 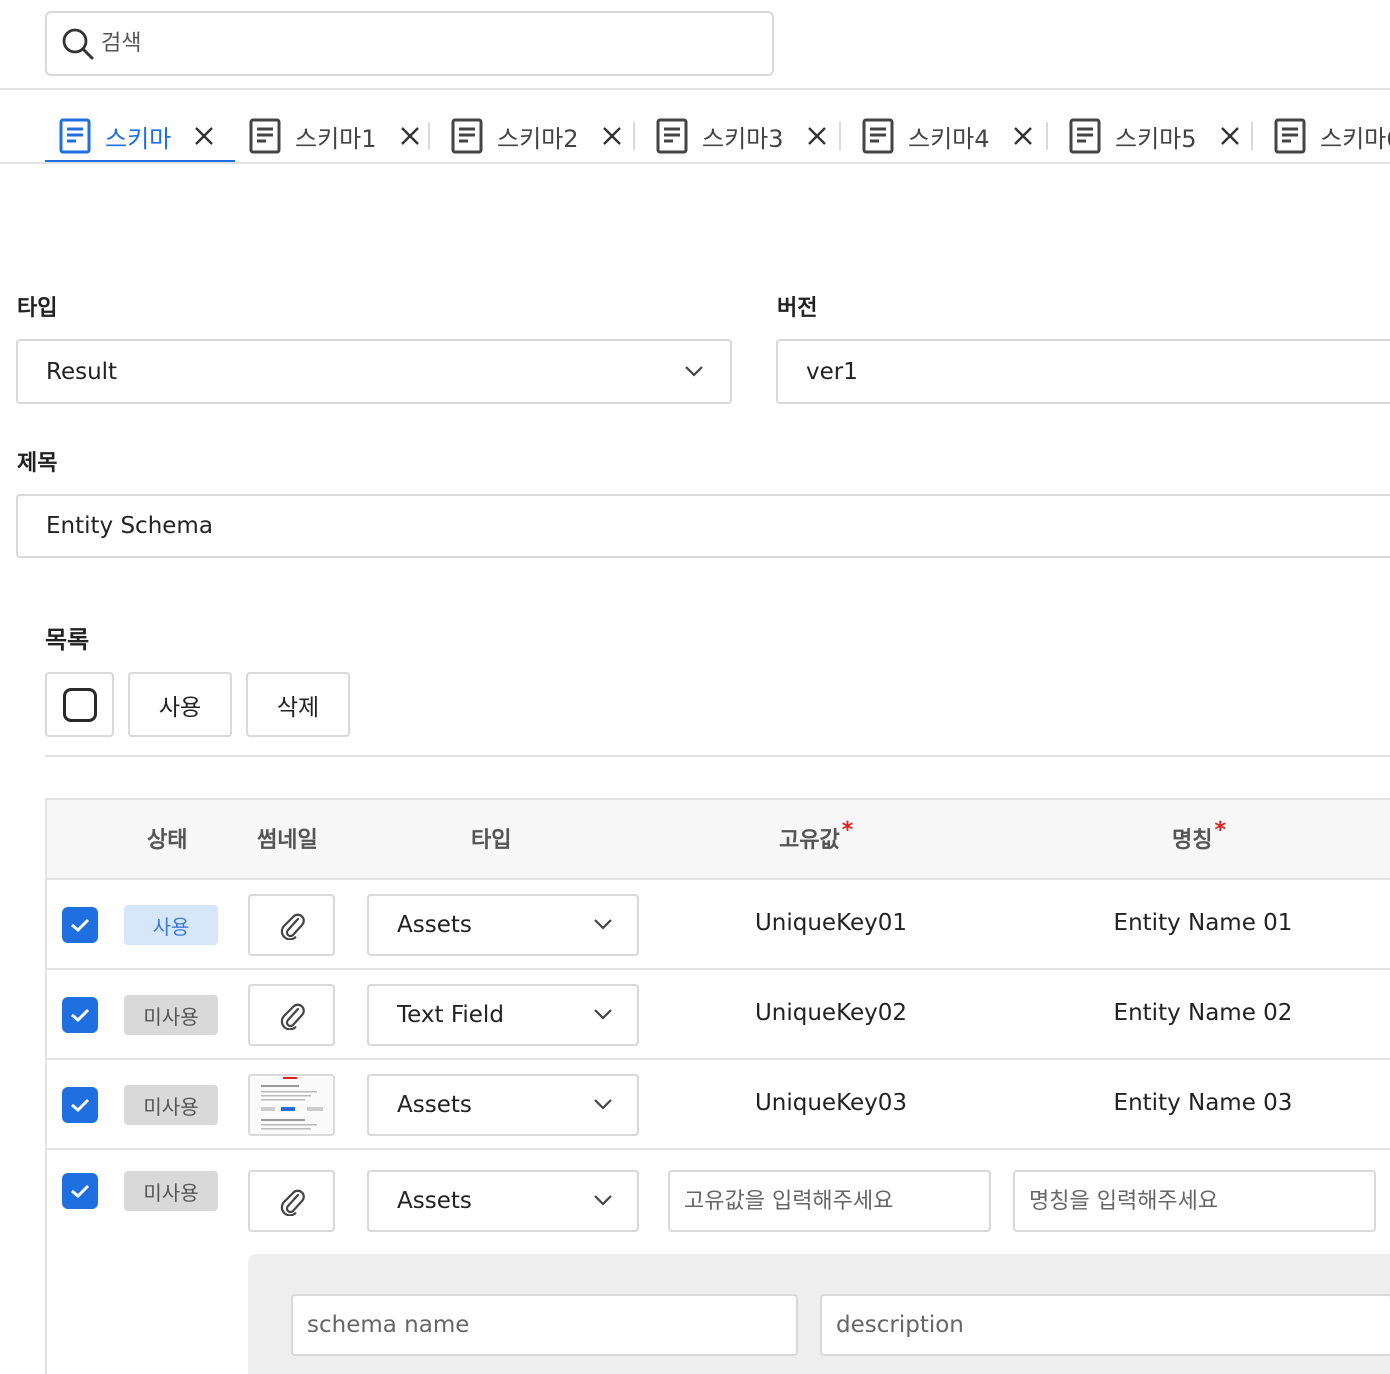 What do you see at coordinates (819, 1314) in the screenshot?
I see `schema-detail-panel` at bounding box center [819, 1314].